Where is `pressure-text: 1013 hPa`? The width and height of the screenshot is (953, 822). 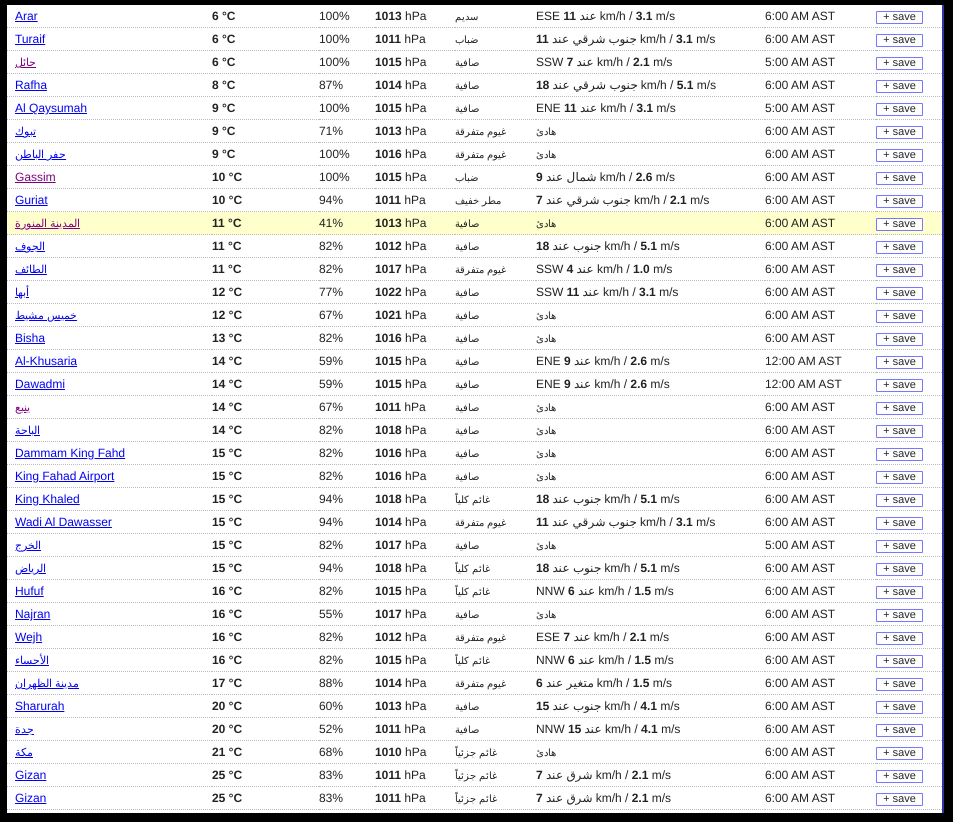 pressure-text: 1013 hPa is located at coordinates (400, 131).